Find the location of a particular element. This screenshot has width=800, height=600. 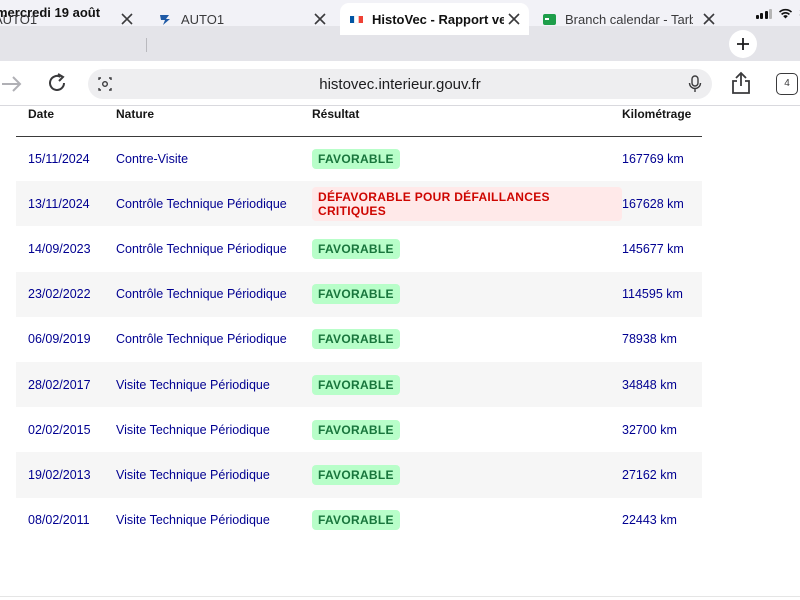

mileage-cell: 167628 km is located at coordinates (662, 204).